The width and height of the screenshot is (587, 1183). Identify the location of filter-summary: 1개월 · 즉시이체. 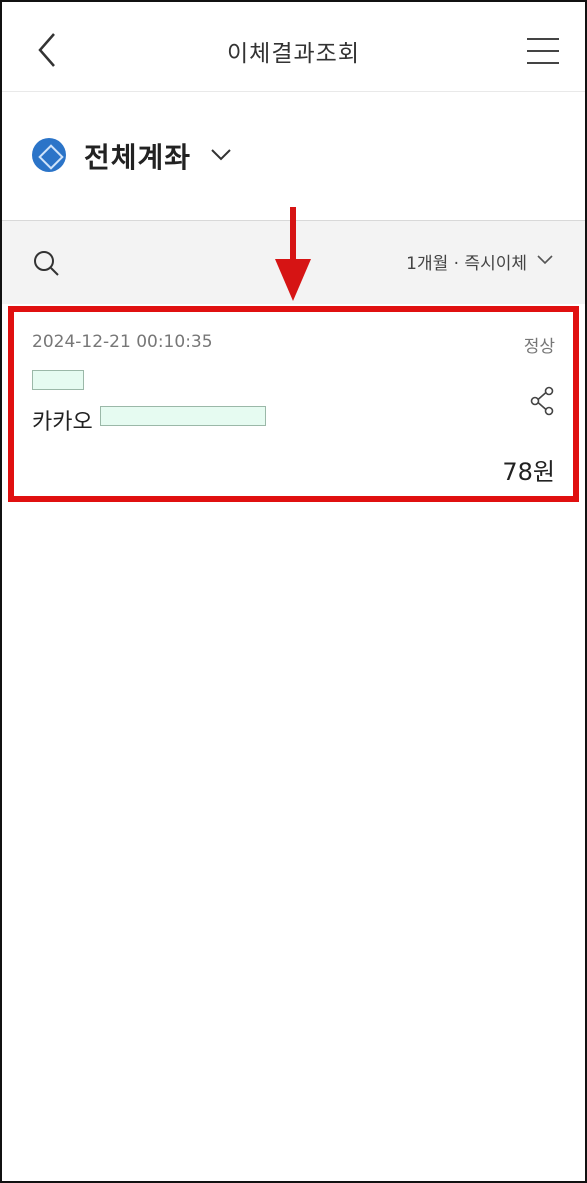
(466, 261).